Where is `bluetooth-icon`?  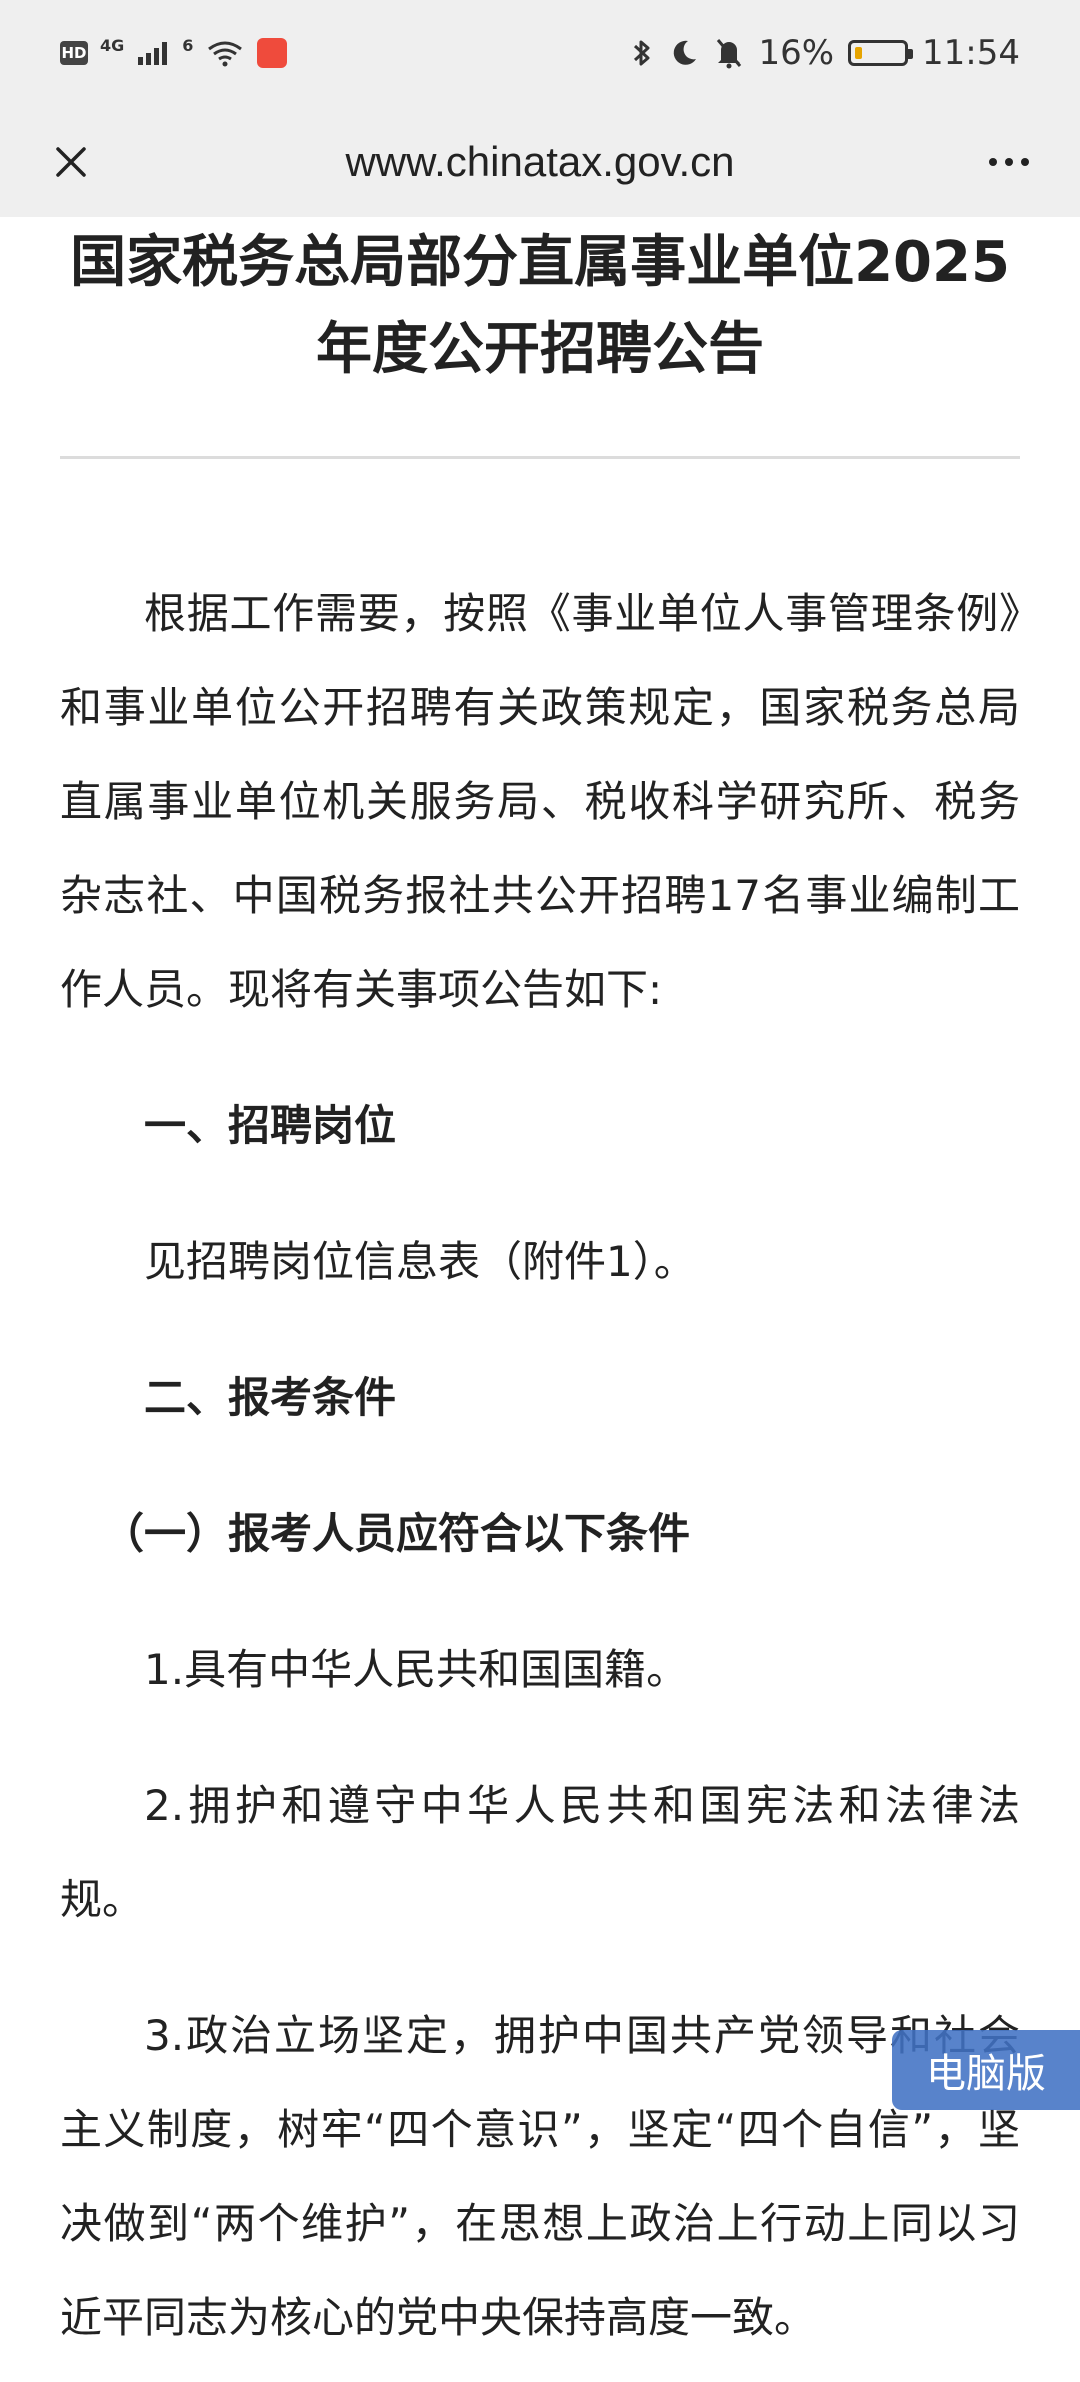
bluetooth-icon is located at coordinates (642, 53).